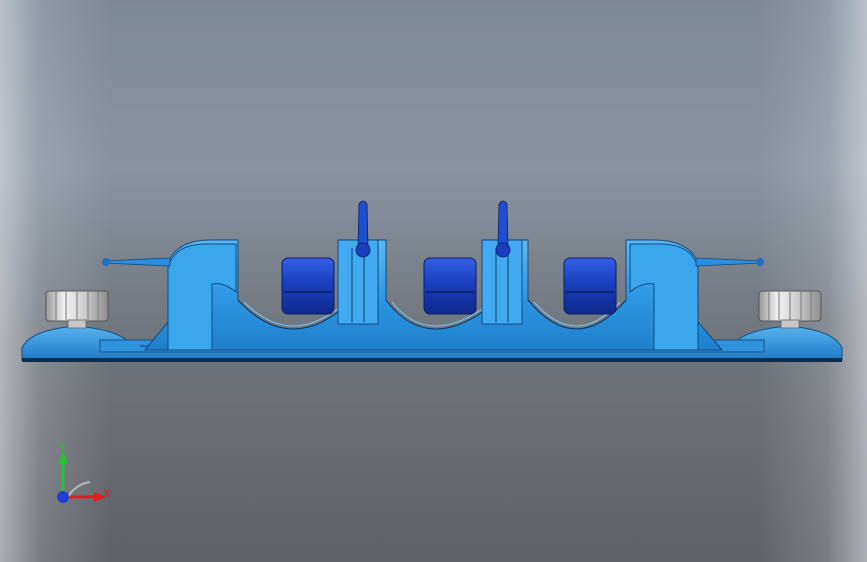  What do you see at coordinates (107, 493) in the screenshot?
I see `x-axis-label: X` at bounding box center [107, 493].